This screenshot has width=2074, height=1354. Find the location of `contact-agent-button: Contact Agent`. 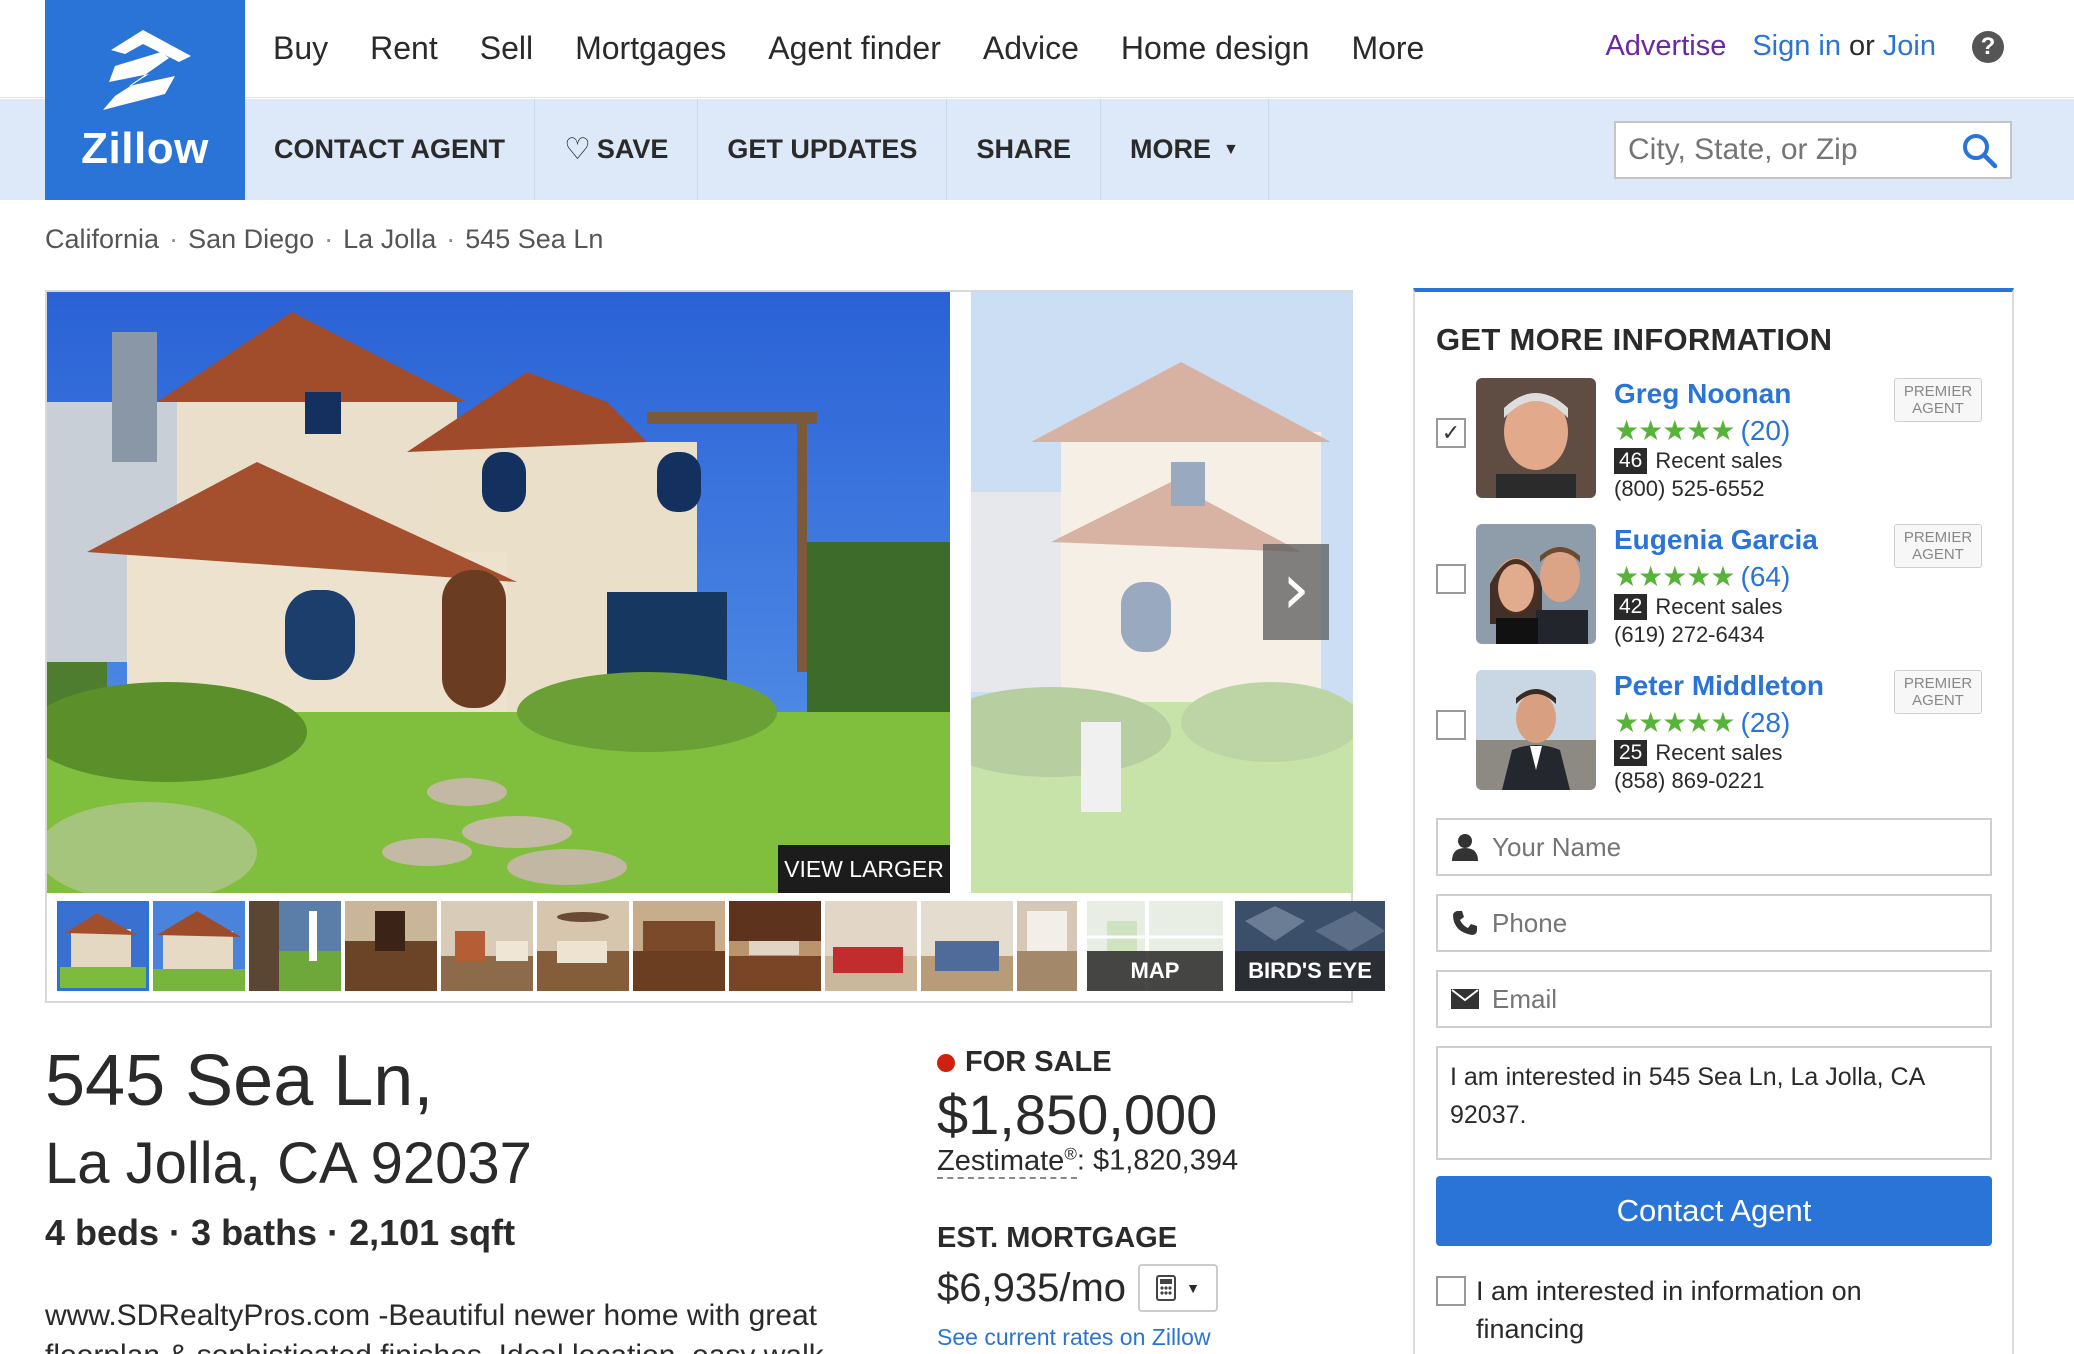

contact-agent-button: Contact Agent is located at coordinates (1714, 1211).